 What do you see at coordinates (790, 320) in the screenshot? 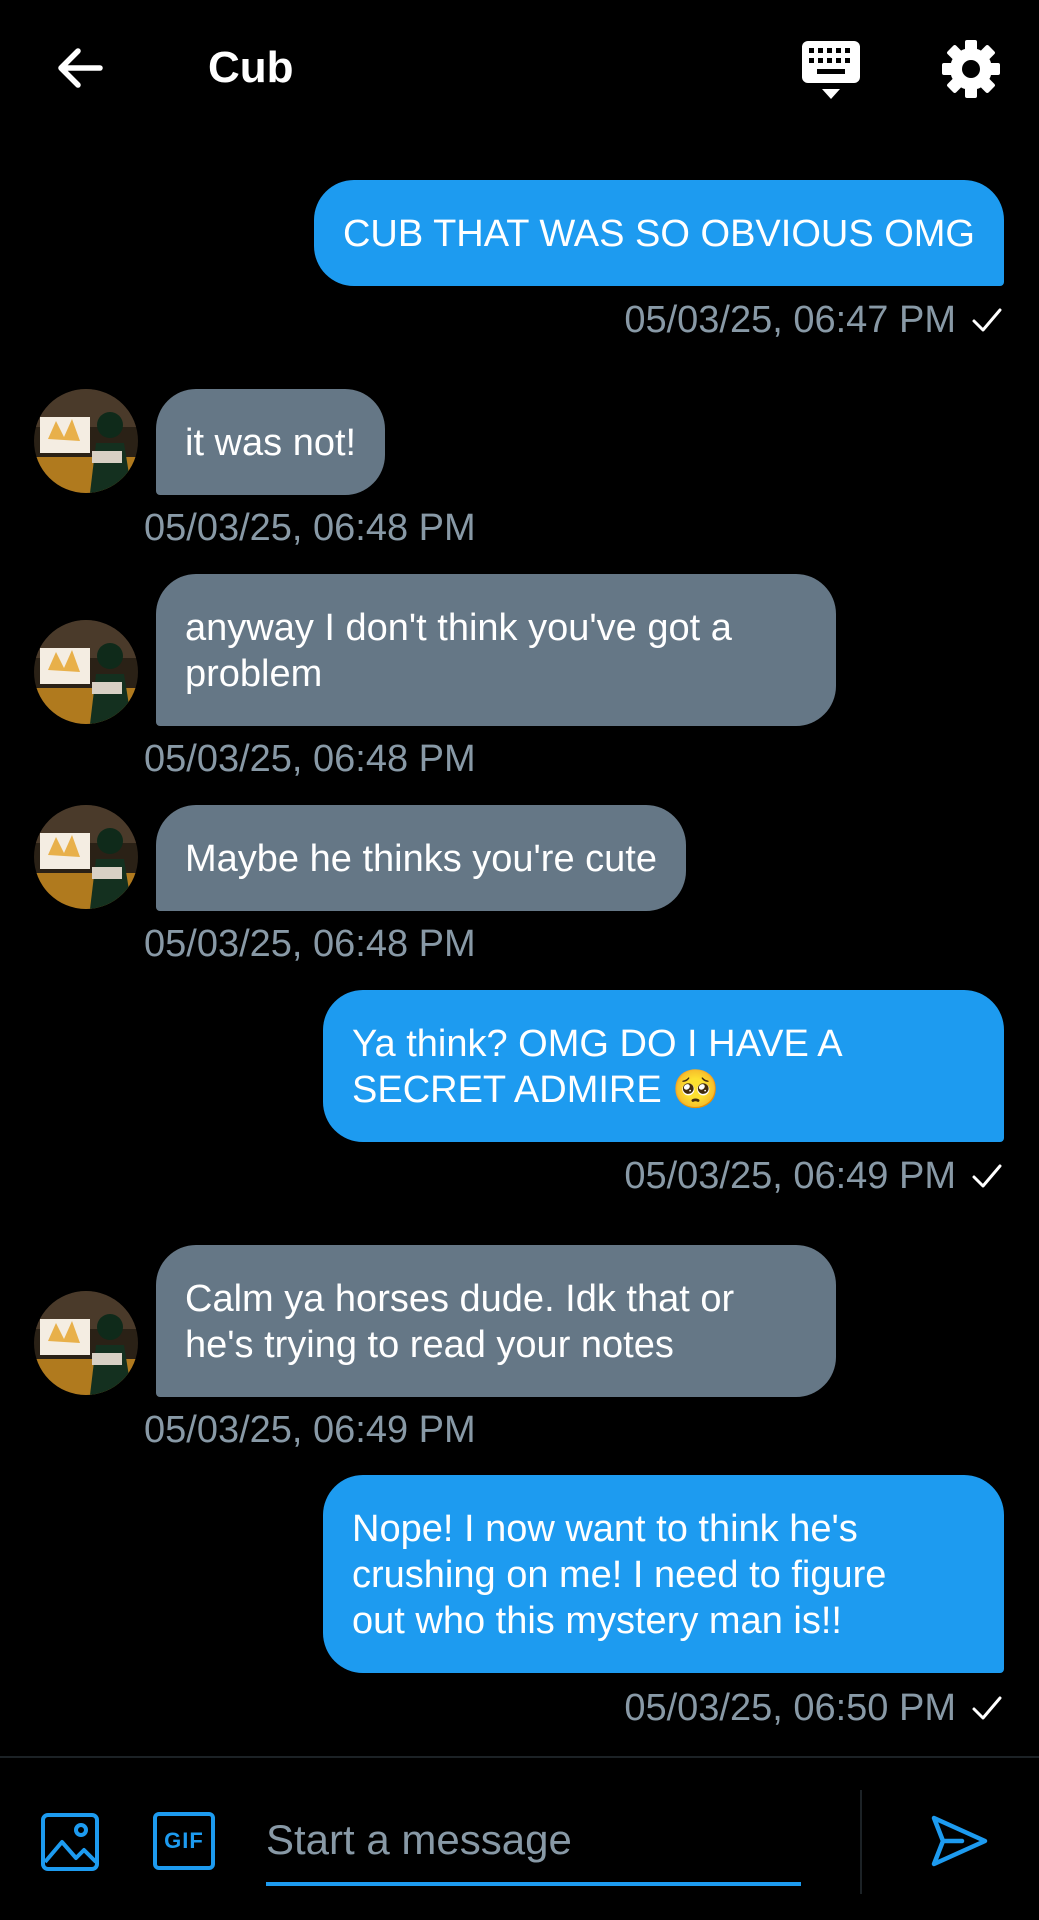
I see `timestamp: 05/03/25, 06:47 PM` at bounding box center [790, 320].